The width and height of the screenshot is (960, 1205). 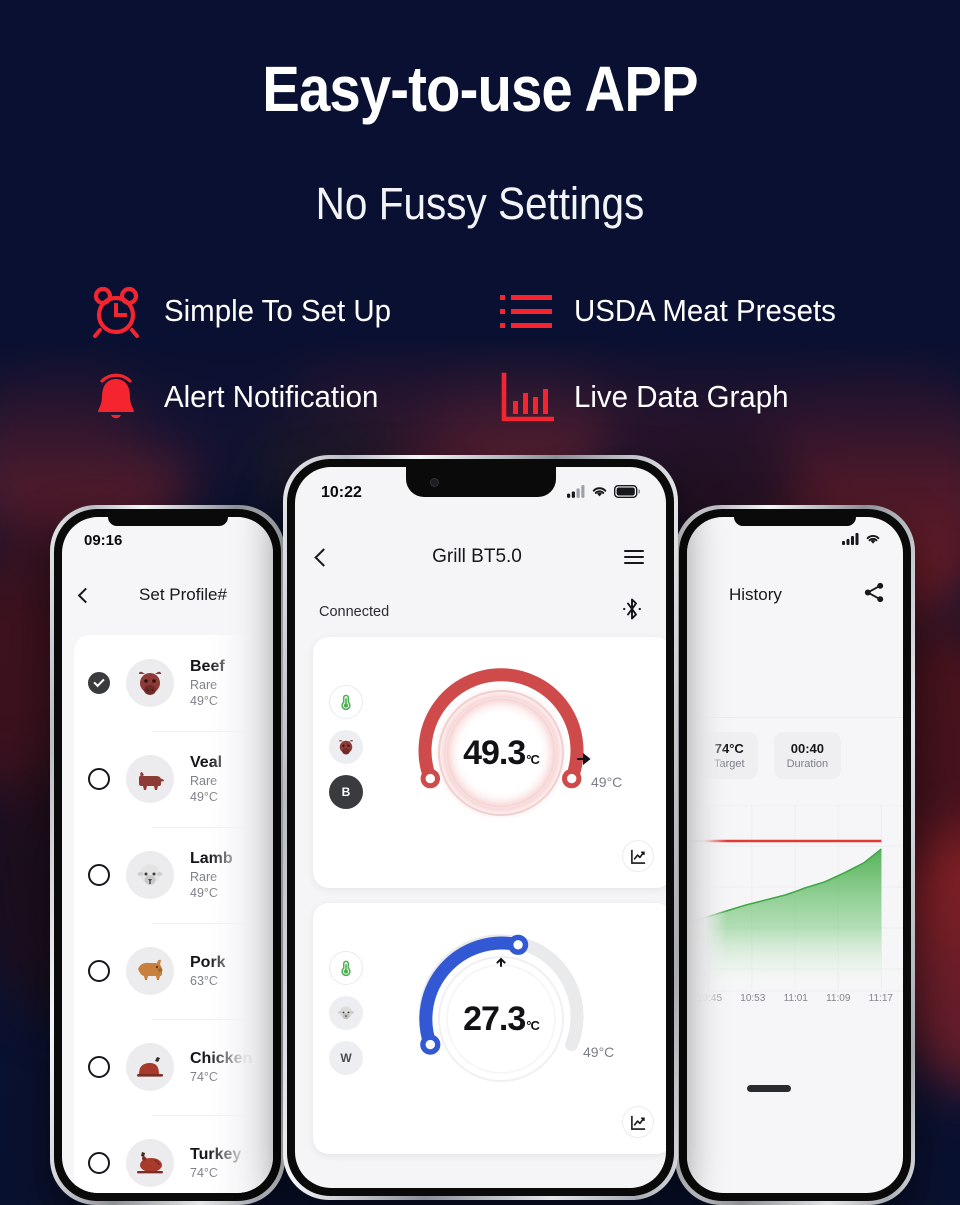 What do you see at coordinates (480, 89) in the screenshot?
I see `page-title: Easy-to-use APP` at bounding box center [480, 89].